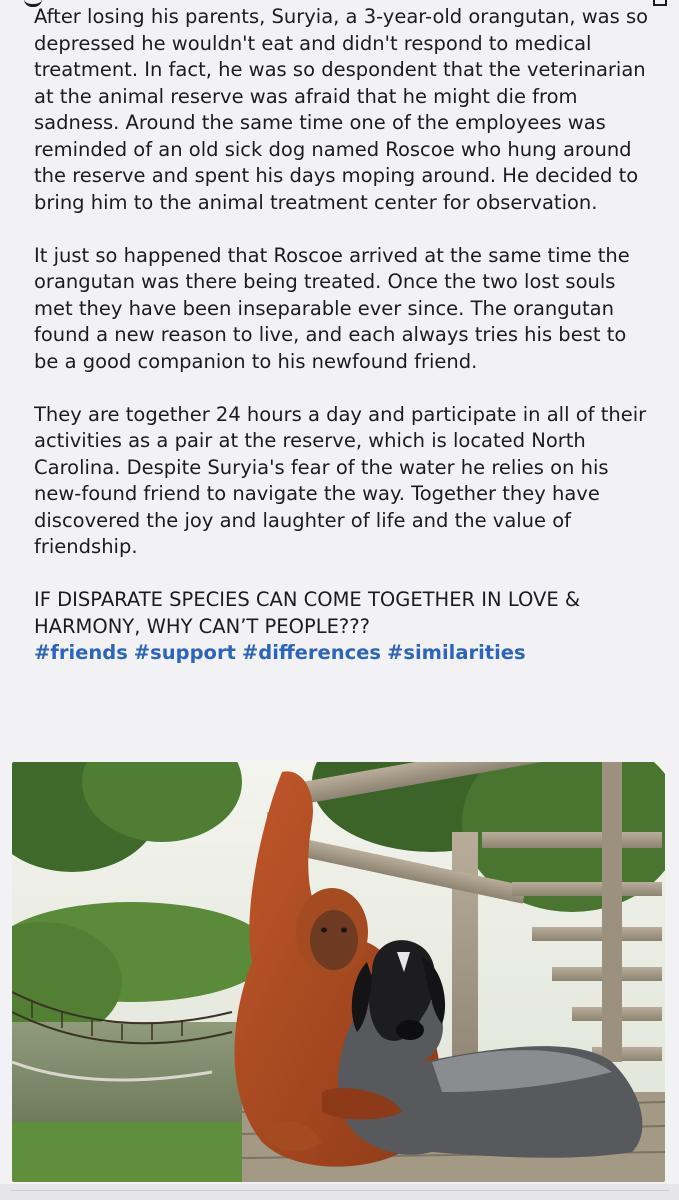 The width and height of the screenshot is (679, 1200). I want to click on hashtag-link: #similarities, so click(456, 652).